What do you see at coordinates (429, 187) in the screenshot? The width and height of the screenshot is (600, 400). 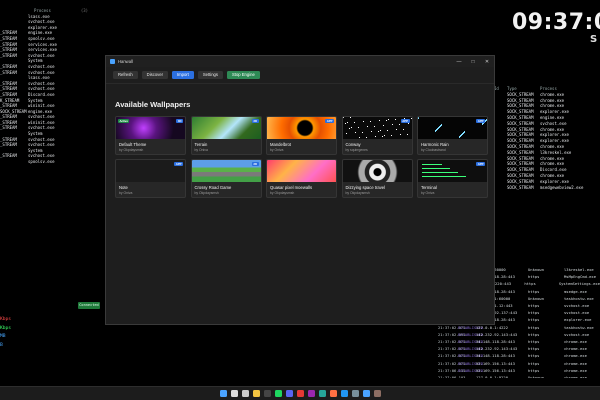 I see `wallpaper-title: Terminal` at bounding box center [429, 187].